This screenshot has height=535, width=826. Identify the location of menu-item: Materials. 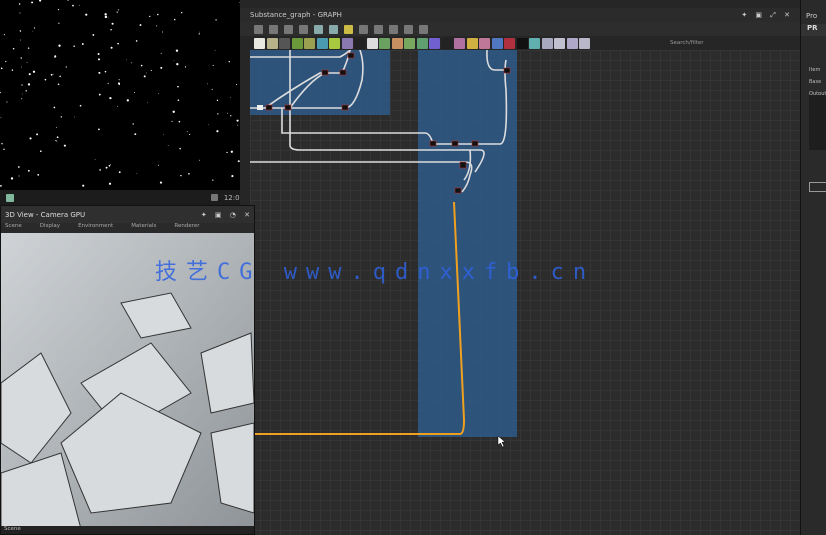
(143, 228).